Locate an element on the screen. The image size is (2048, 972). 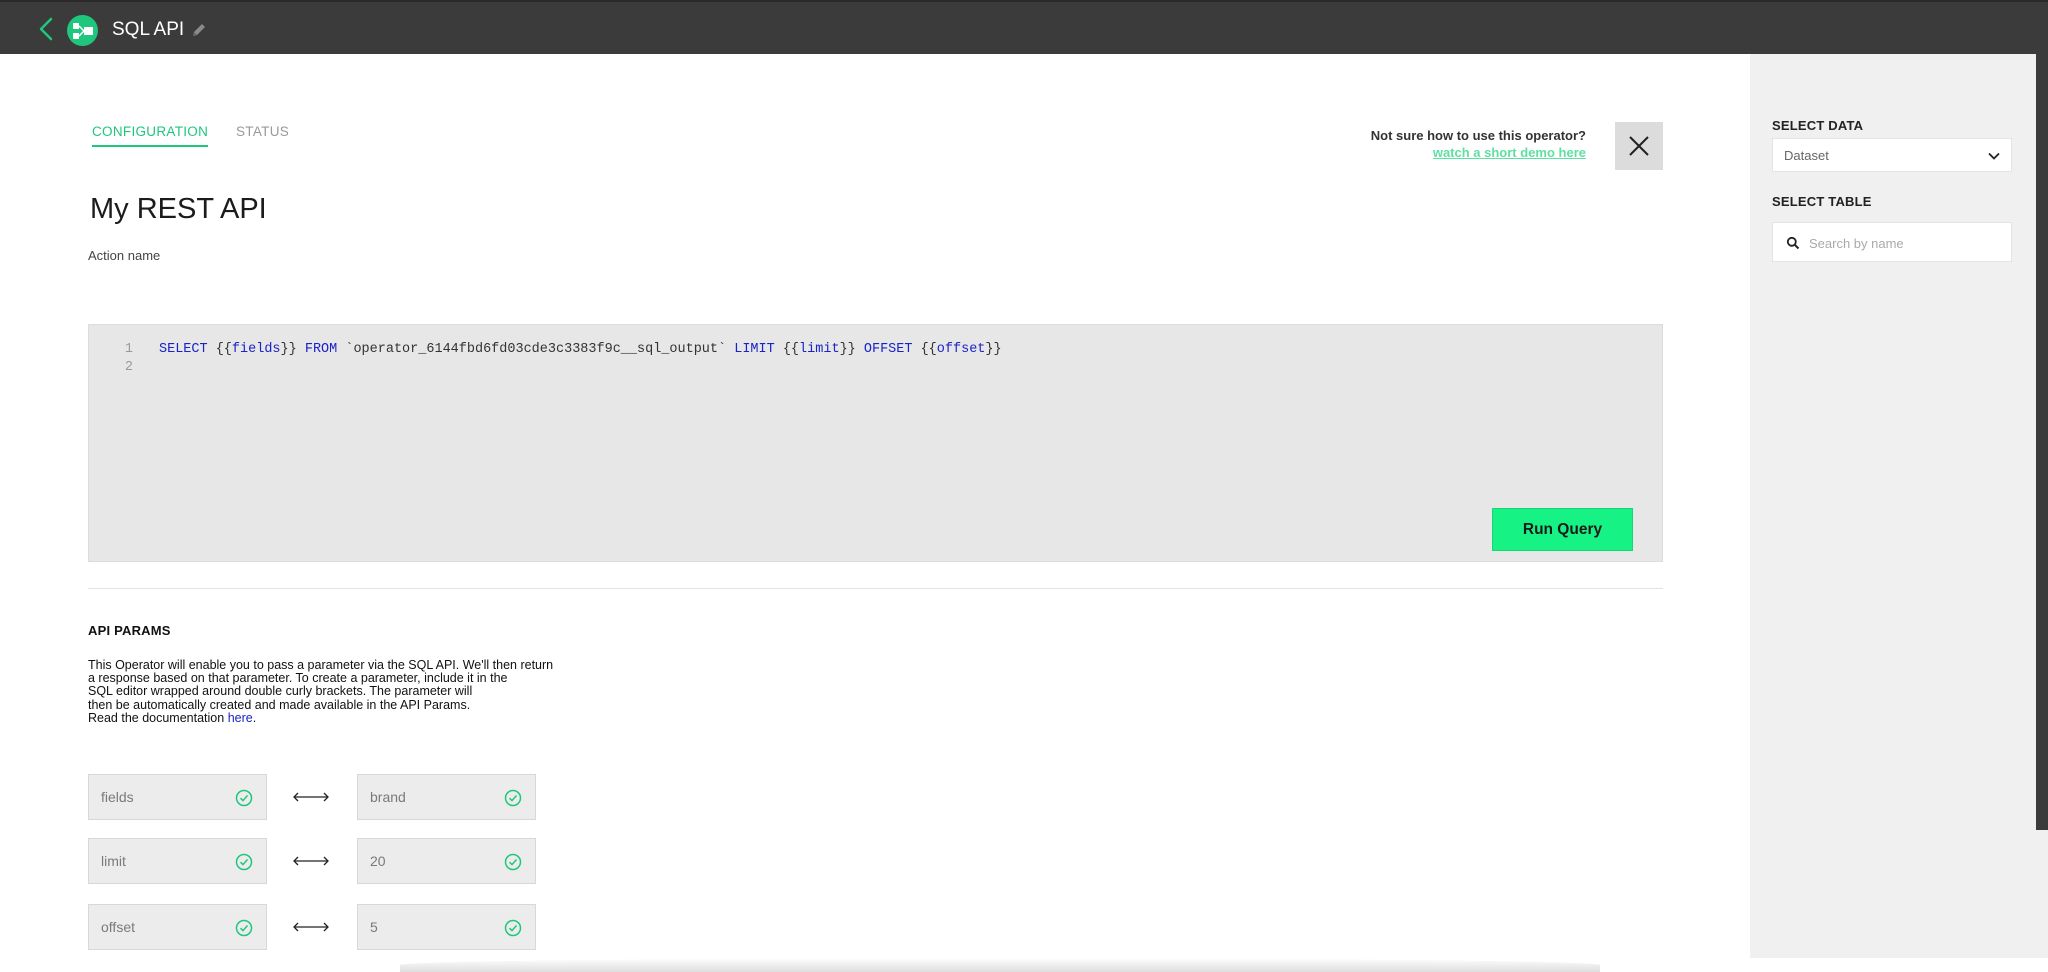
param-name-field: limit is located at coordinates (177, 861).